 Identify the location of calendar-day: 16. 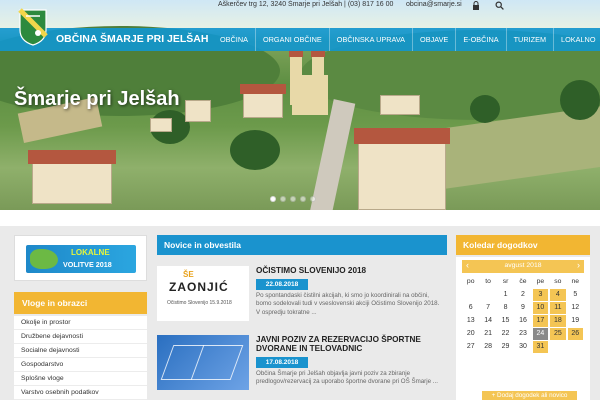
(522, 321).